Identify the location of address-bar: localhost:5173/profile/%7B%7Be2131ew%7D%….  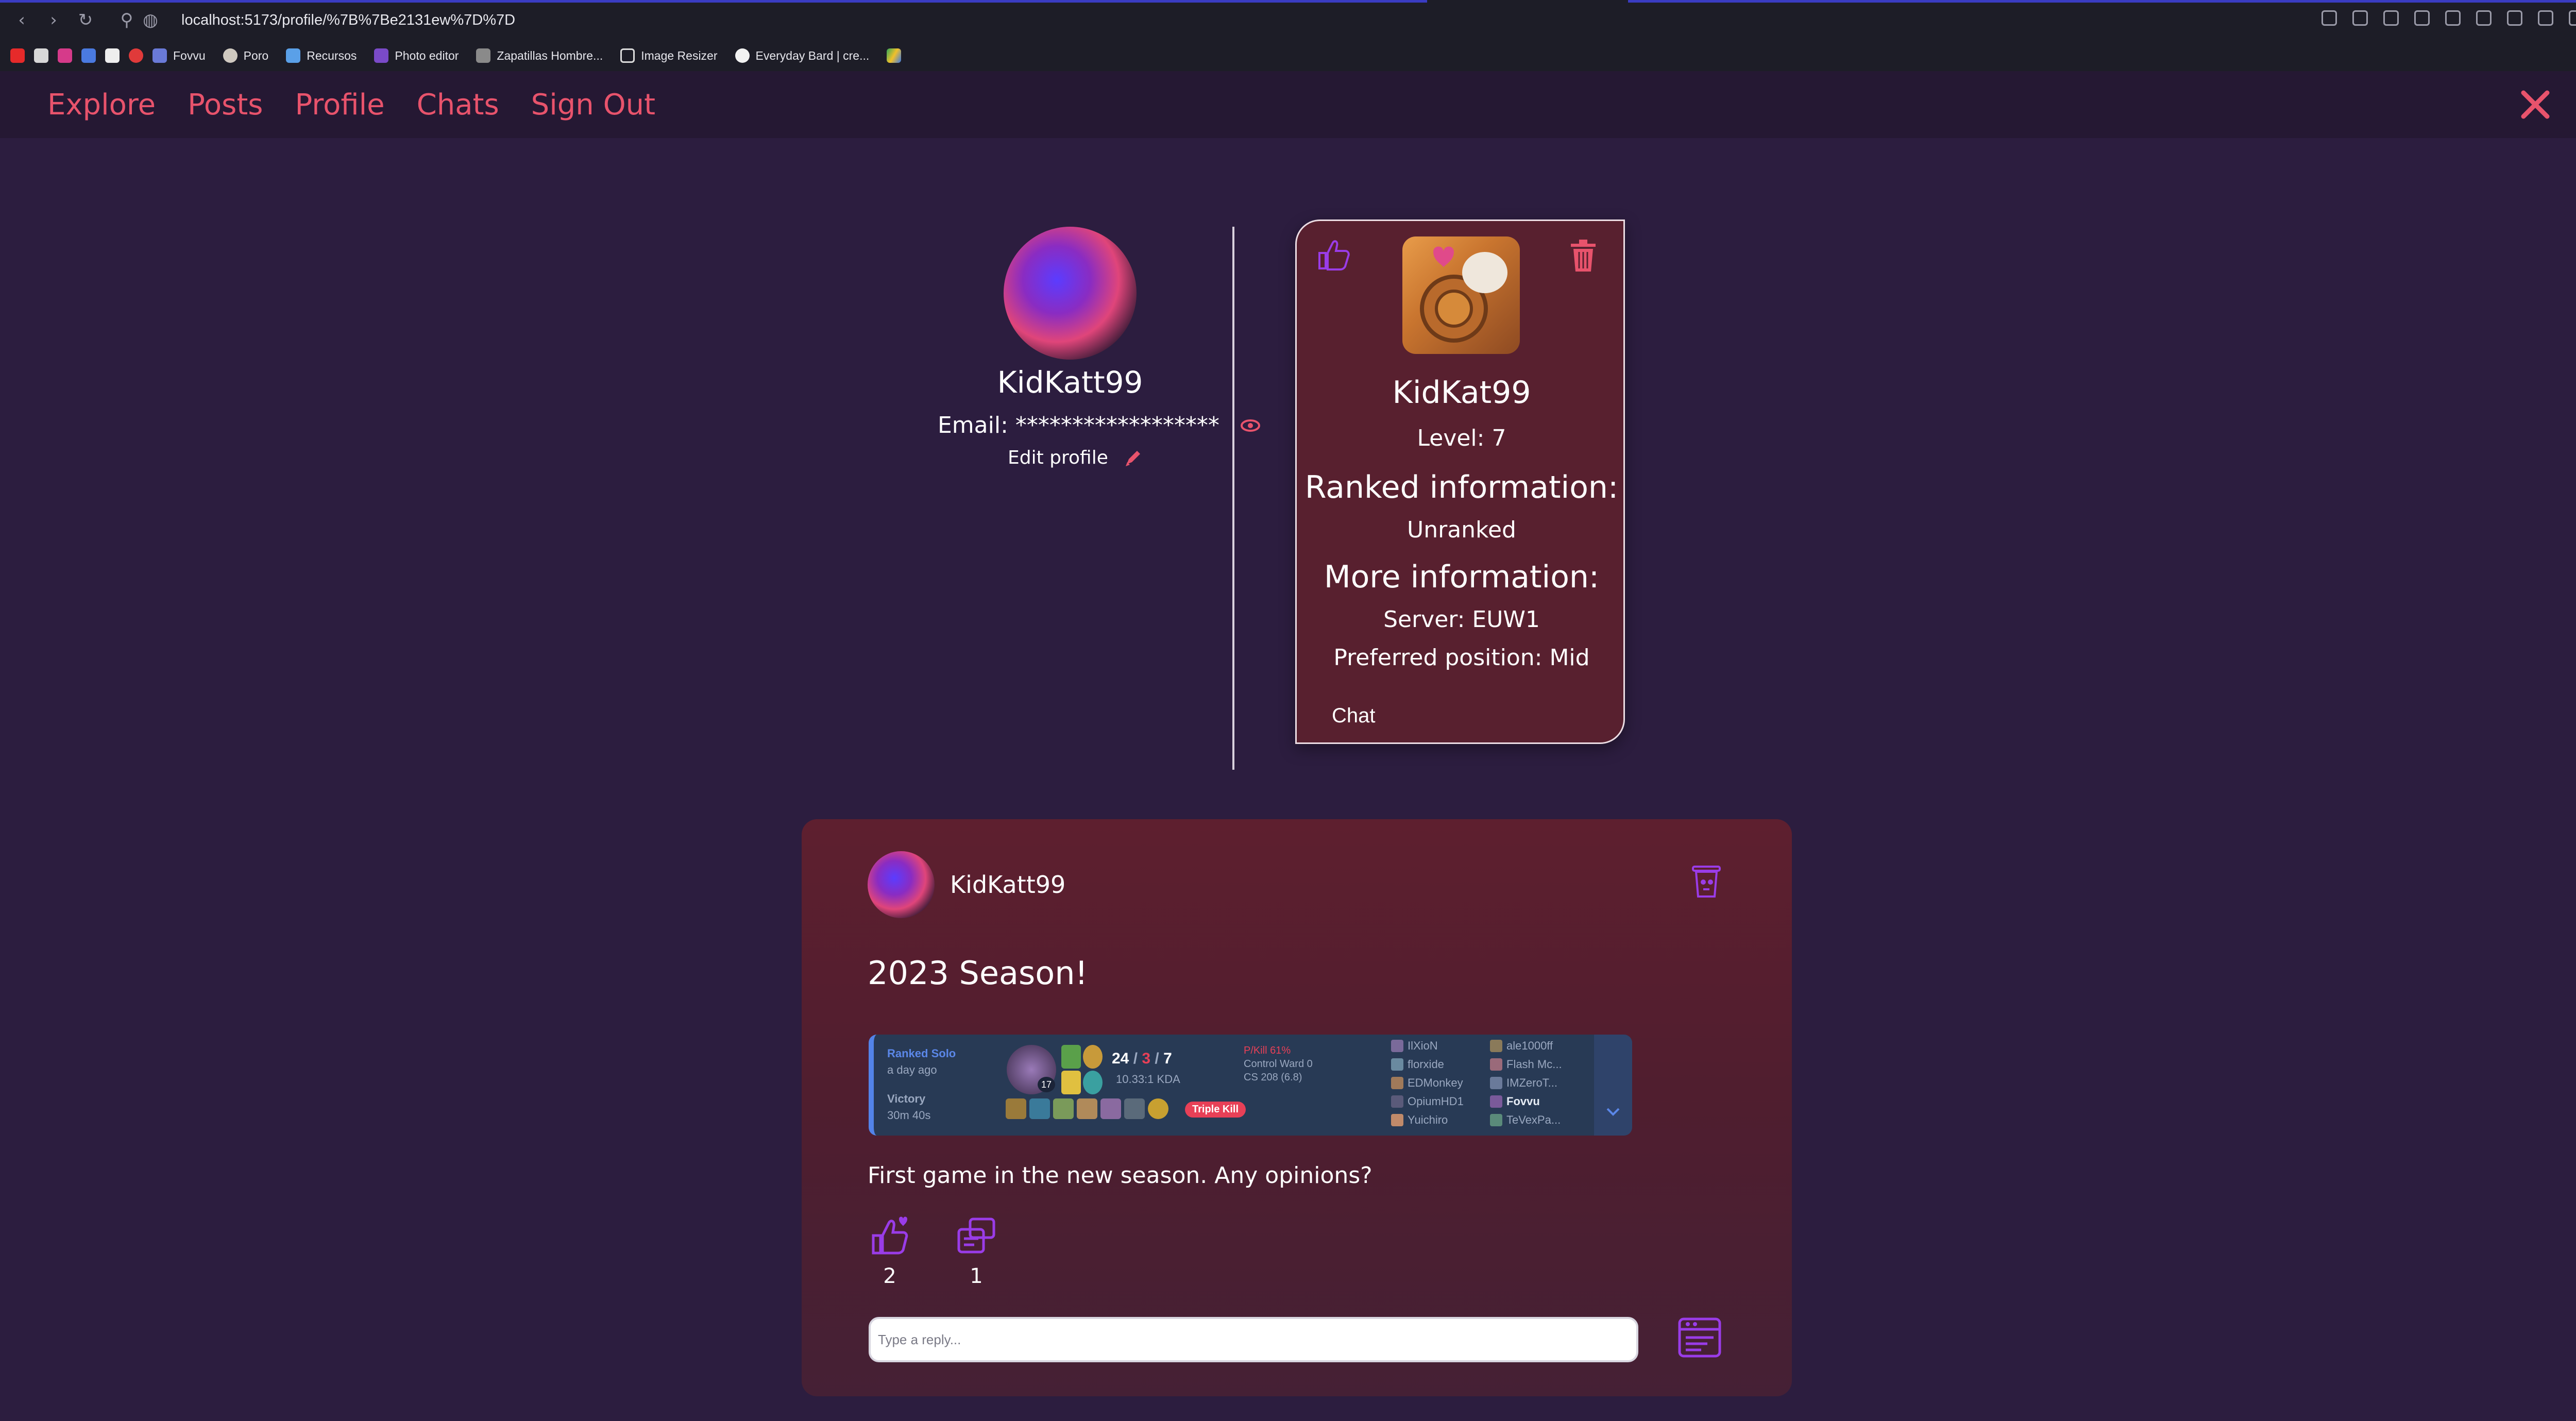
(348, 21).